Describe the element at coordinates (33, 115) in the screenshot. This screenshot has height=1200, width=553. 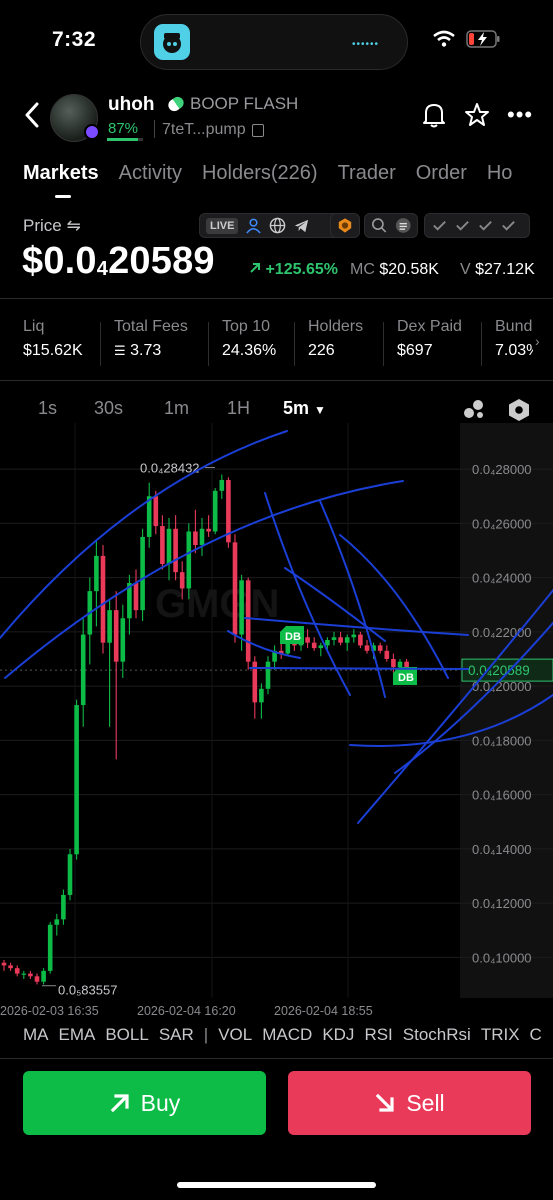
I see `back-chevron-icon` at that location.